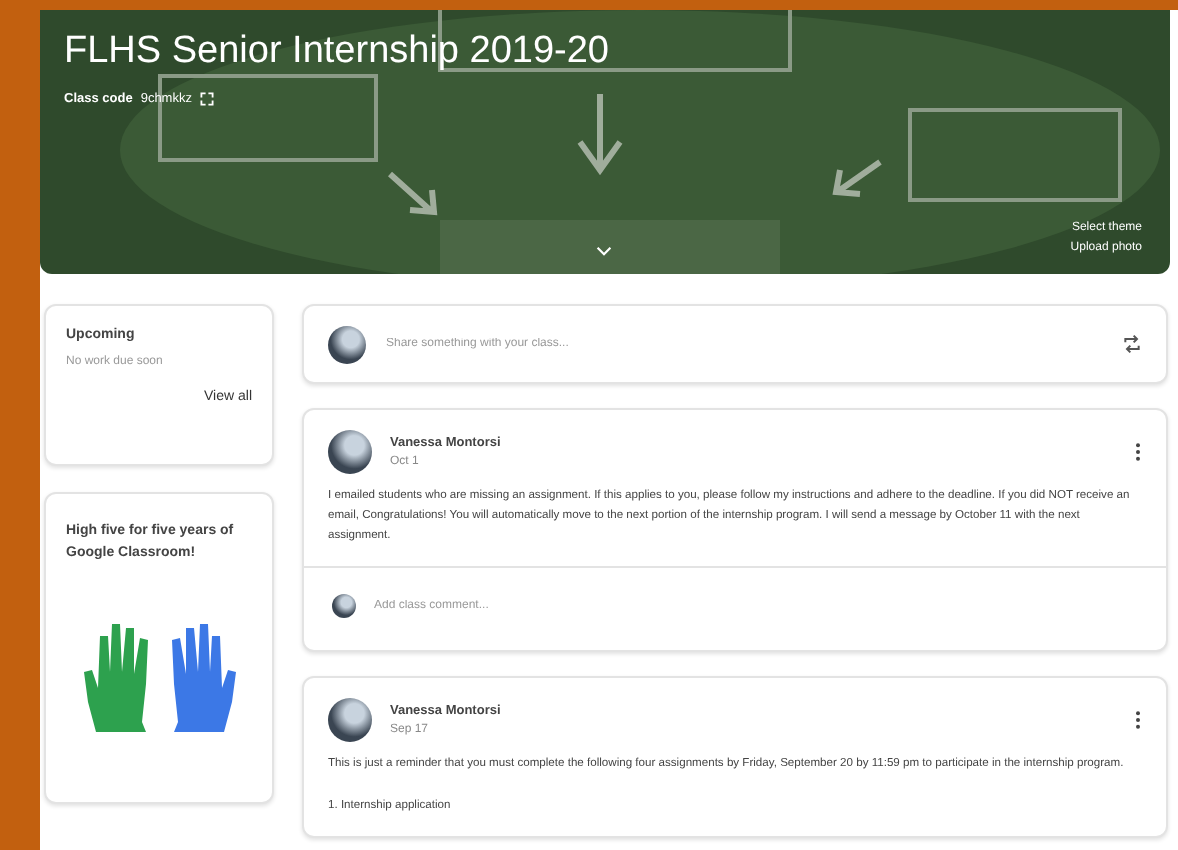 Image resolution: width=1178 pixels, height=850 pixels. What do you see at coordinates (604, 251) in the screenshot?
I see `chevron-down-icon` at bounding box center [604, 251].